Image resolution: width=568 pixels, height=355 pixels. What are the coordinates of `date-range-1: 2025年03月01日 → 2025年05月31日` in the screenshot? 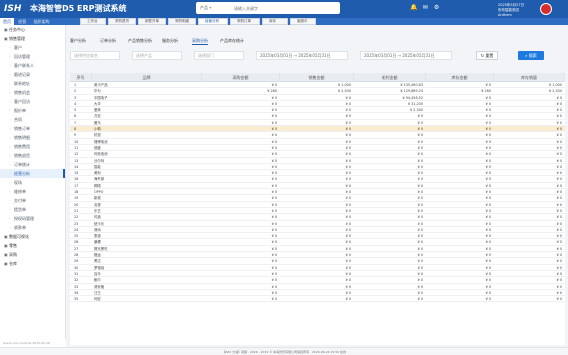 It's located at (302, 55).